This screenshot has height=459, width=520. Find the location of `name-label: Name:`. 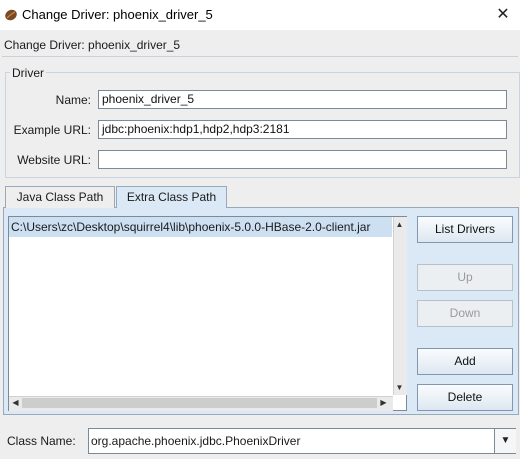

name-label: Name: is located at coordinates (73, 100).